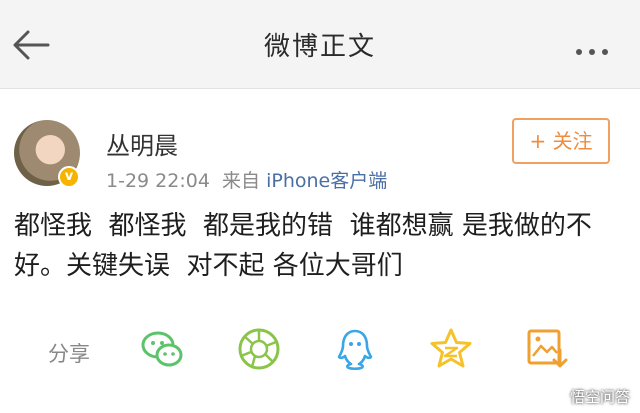 This screenshot has width=640, height=413. What do you see at coordinates (451, 349) in the screenshot?
I see `qzone-icon` at bounding box center [451, 349].